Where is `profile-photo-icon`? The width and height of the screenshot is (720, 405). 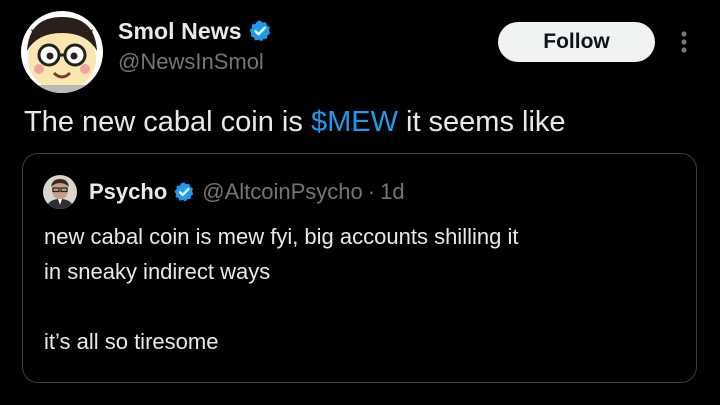 profile-photo-icon is located at coordinates (60, 192).